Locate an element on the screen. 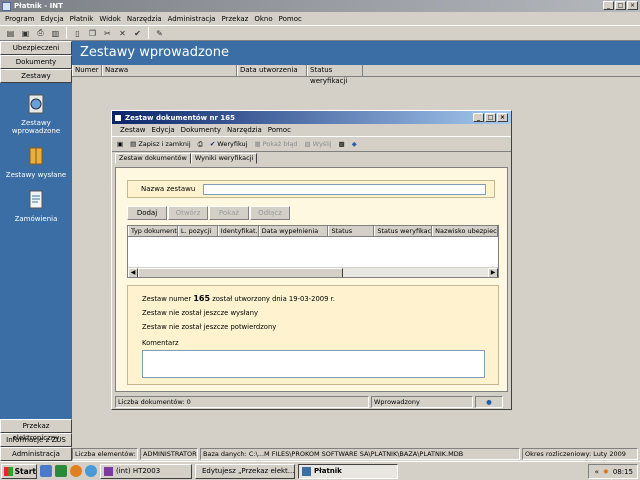  start-label: Start is located at coordinates (25, 471).